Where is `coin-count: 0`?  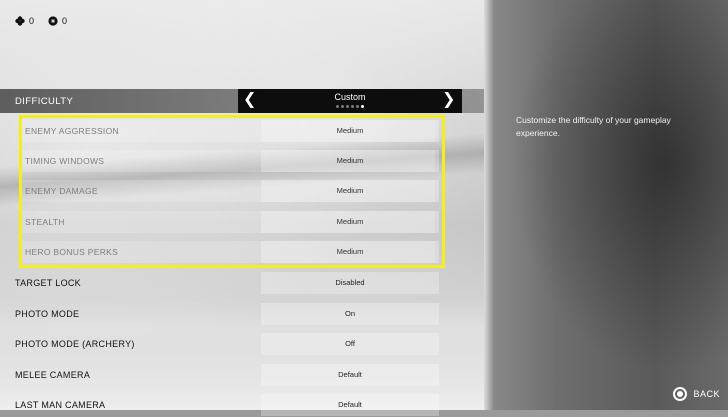
coin-count: 0 is located at coordinates (65, 21).